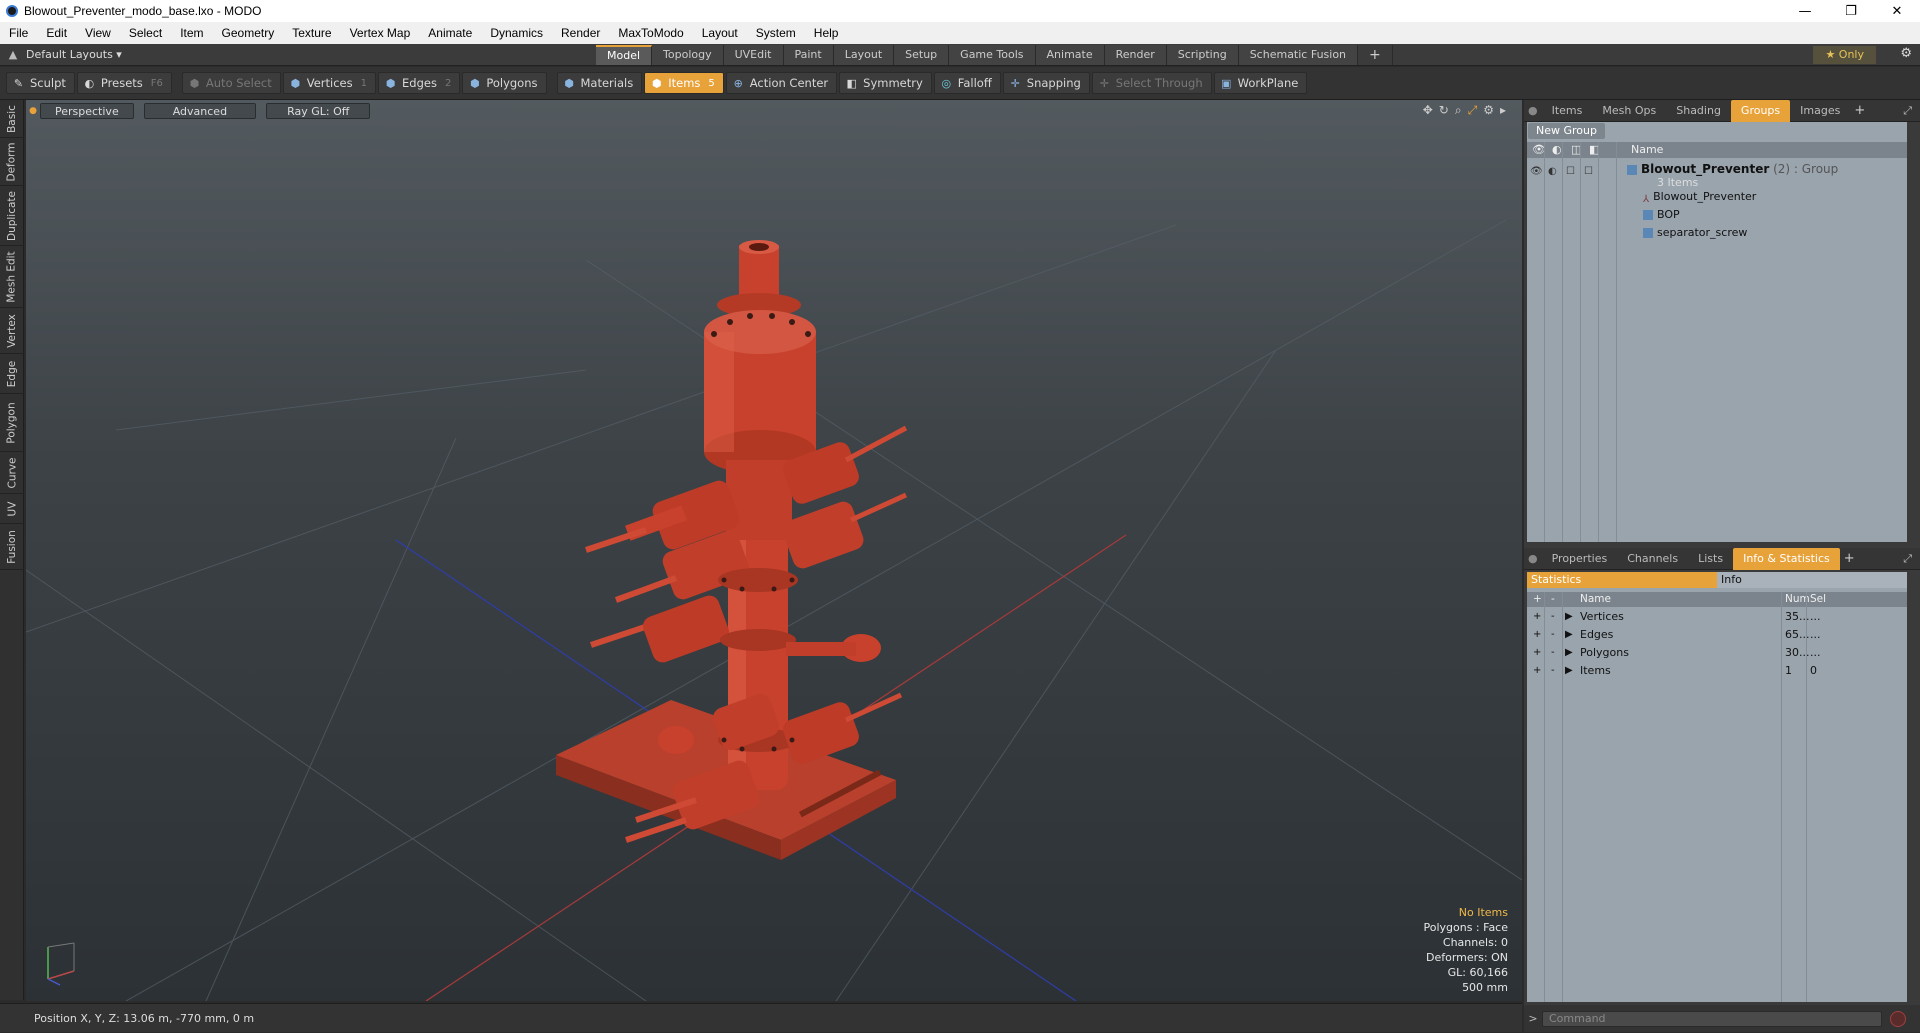 This screenshot has height=1033, width=1920. Describe the element at coordinates (1661, 215) in the screenshot. I see `tree-item-bop: BOP` at that location.